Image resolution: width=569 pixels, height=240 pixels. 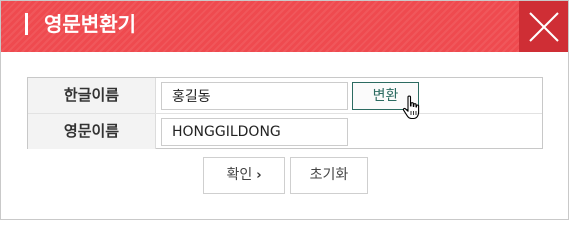 I want to click on confirm-button: 확인 ›, so click(x=244, y=175).